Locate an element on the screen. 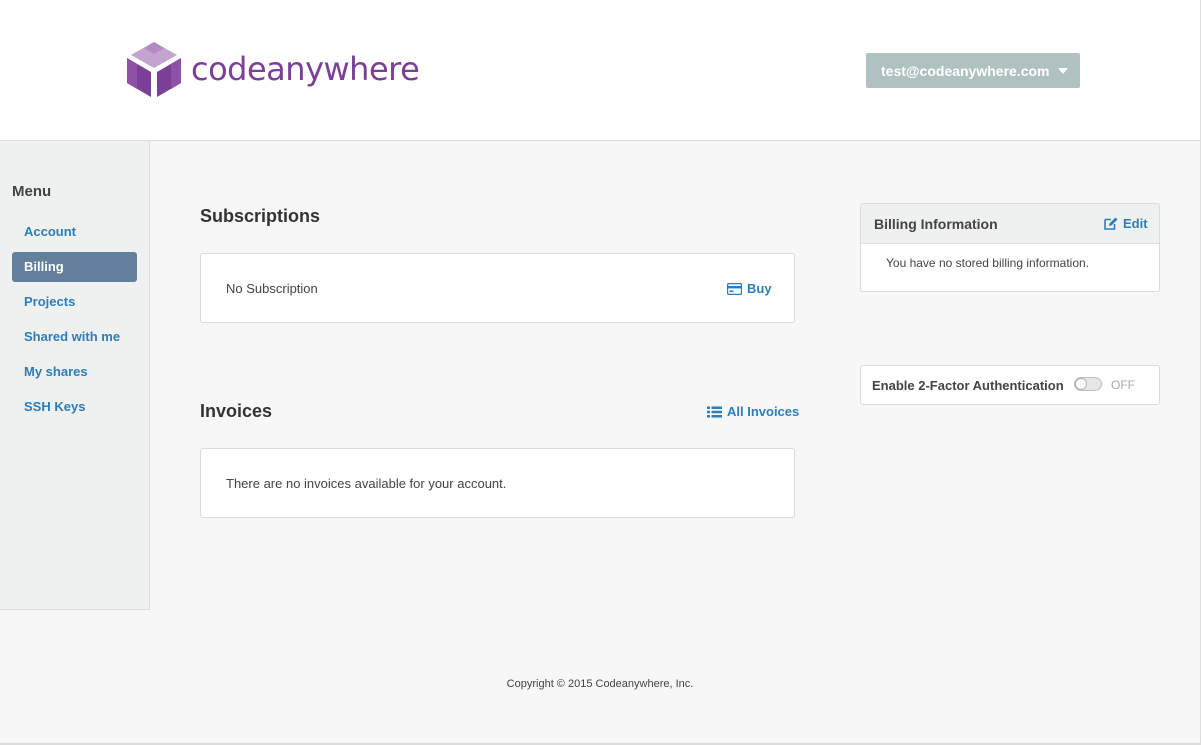 The width and height of the screenshot is (1201, 745). buy-label: Buy is located at coordinates (759, 288).